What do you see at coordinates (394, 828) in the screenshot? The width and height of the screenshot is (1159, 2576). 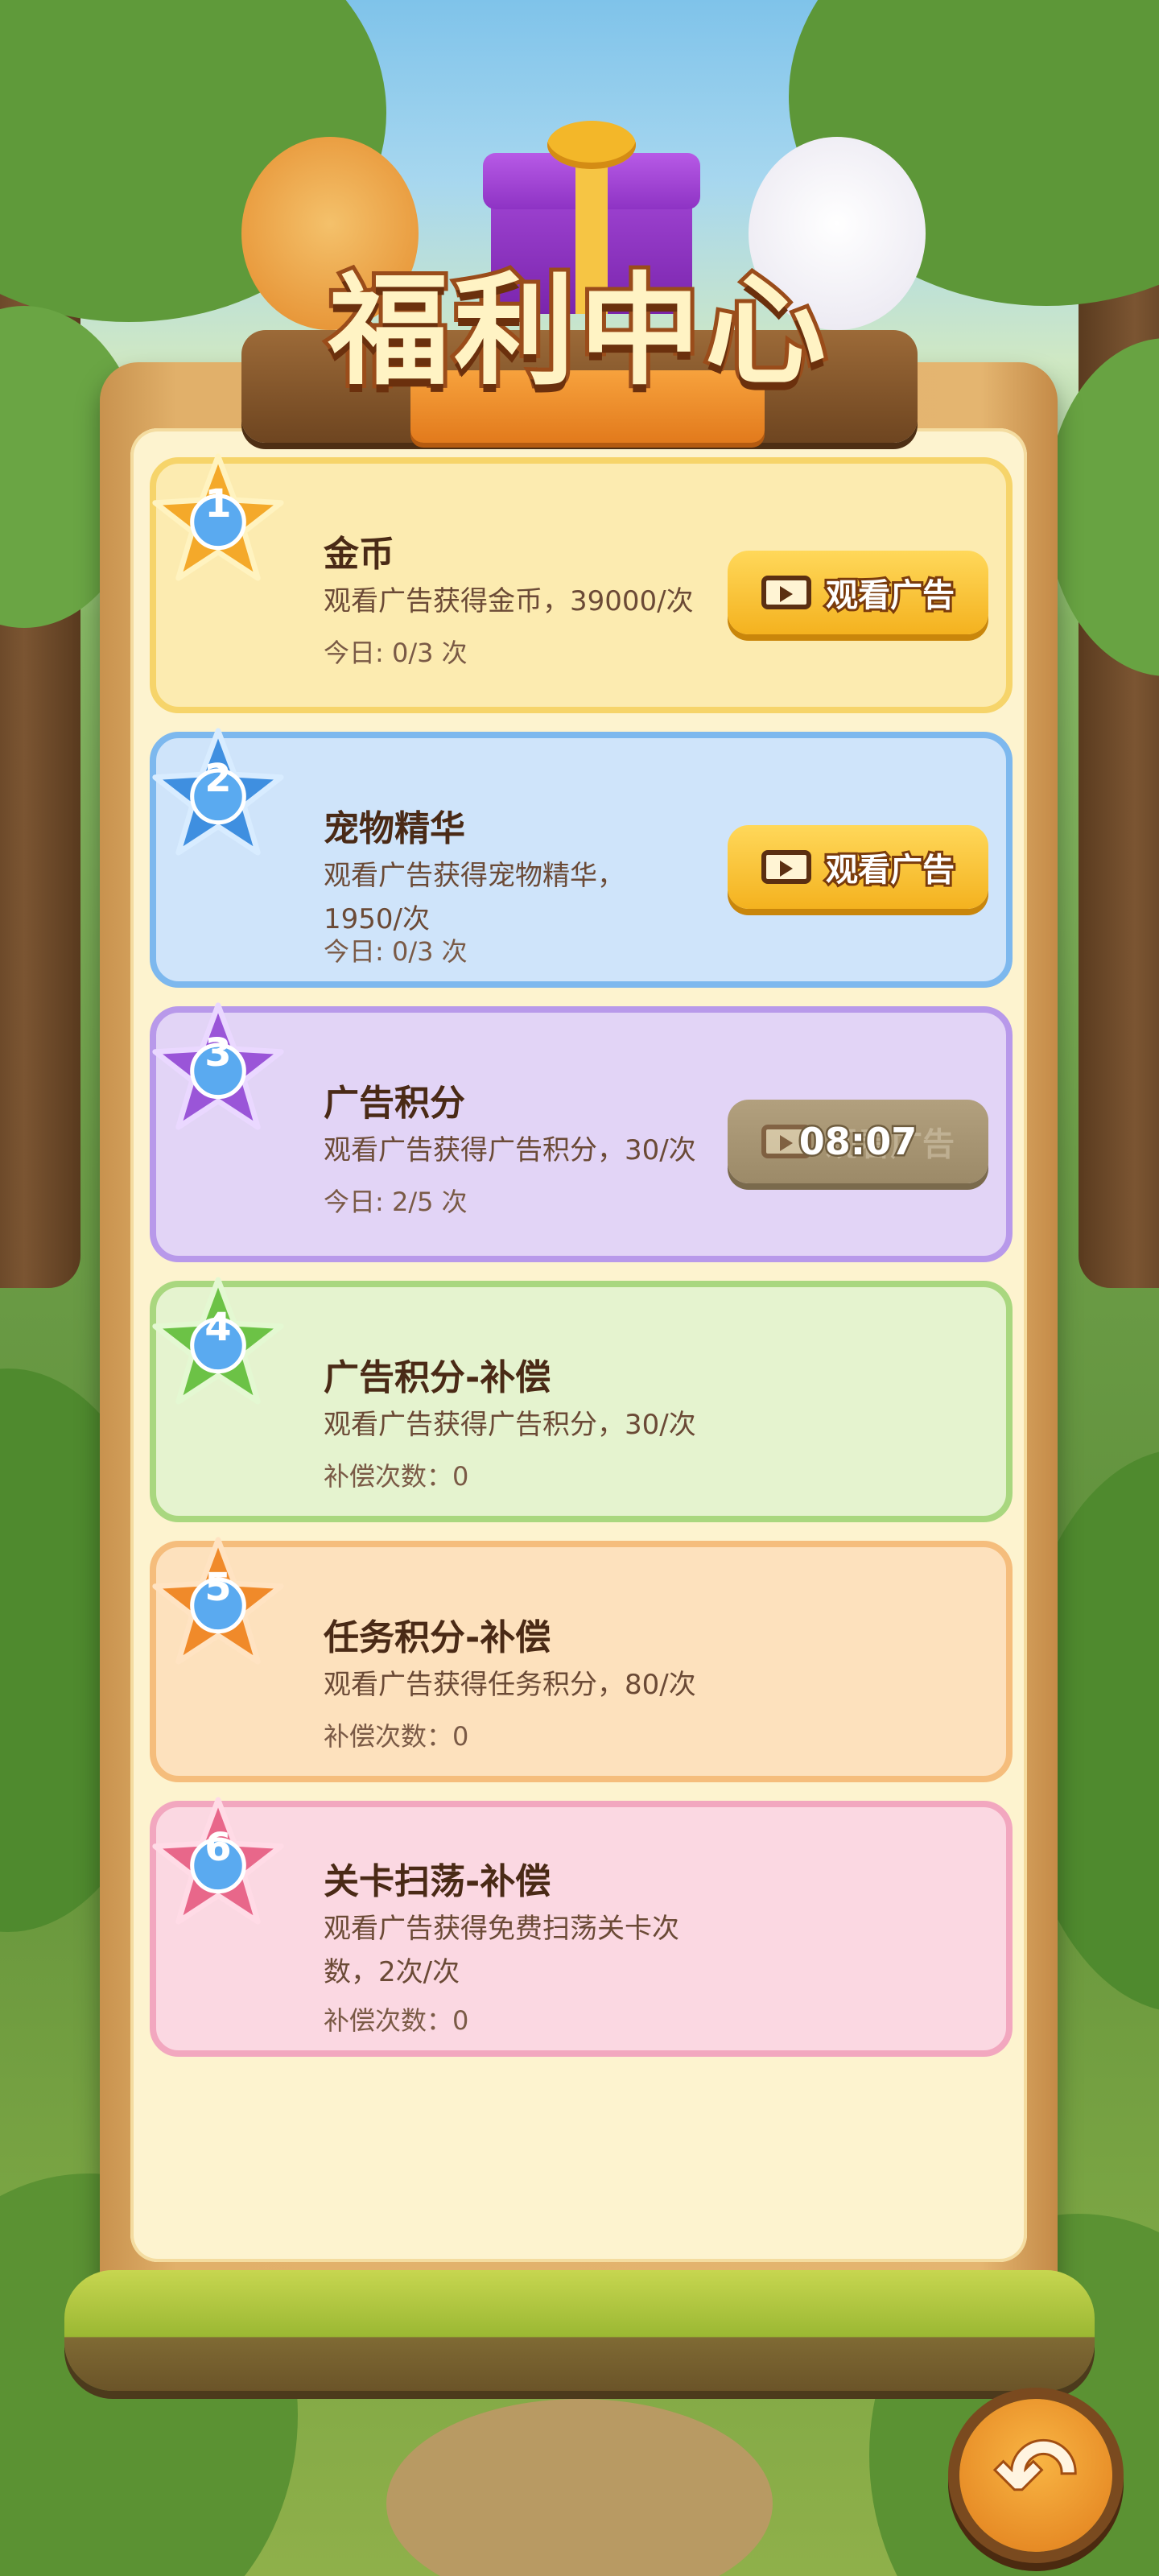 I see `task-name: 宠物精华` at bounding box center [394, 828].